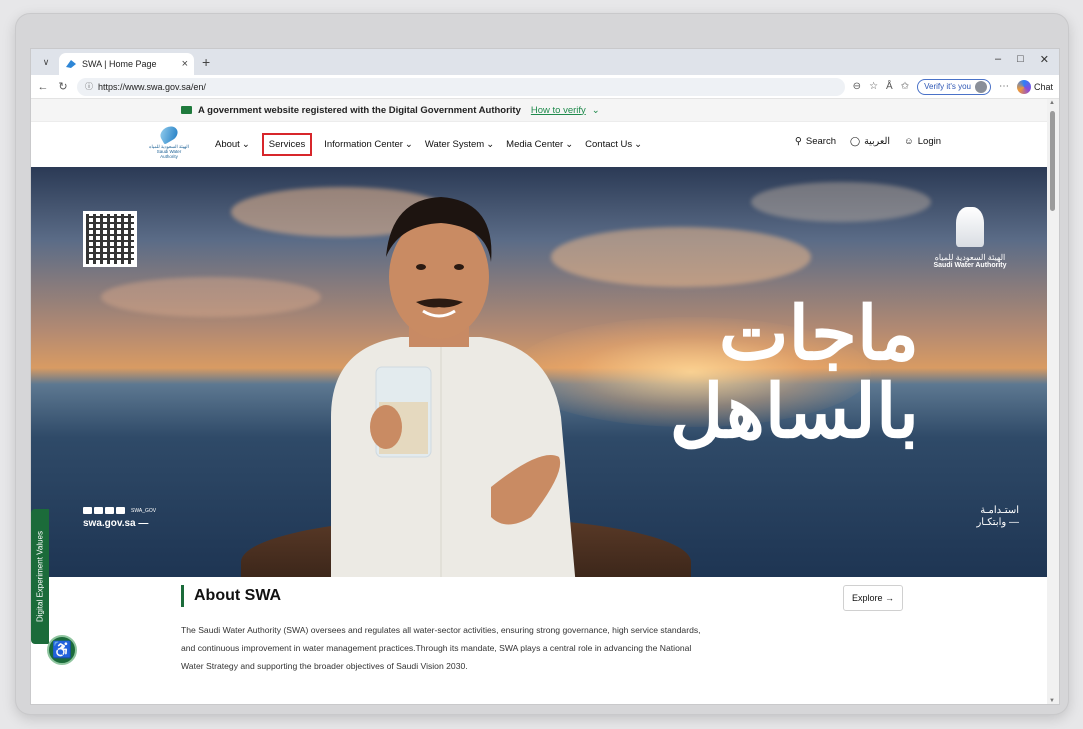  I want to click on minimize-button: –, so click(998, 59).